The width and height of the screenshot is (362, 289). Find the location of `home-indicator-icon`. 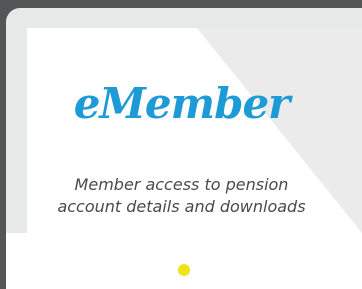

home-indicator-icon is located at coordinates (184, 270).